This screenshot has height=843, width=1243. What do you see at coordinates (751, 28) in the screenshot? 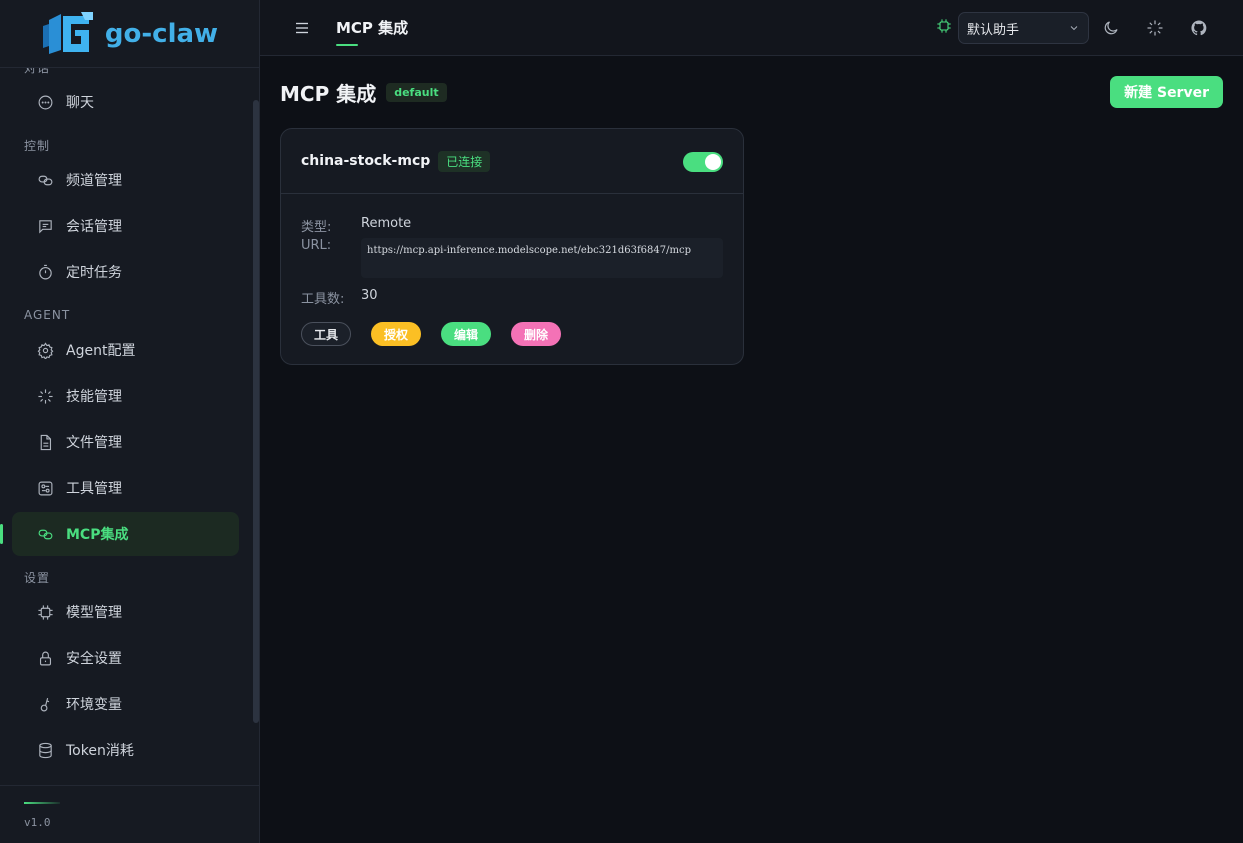
I see `topbar: MCP 集成 默认助手` at bounding box center [751, 28].